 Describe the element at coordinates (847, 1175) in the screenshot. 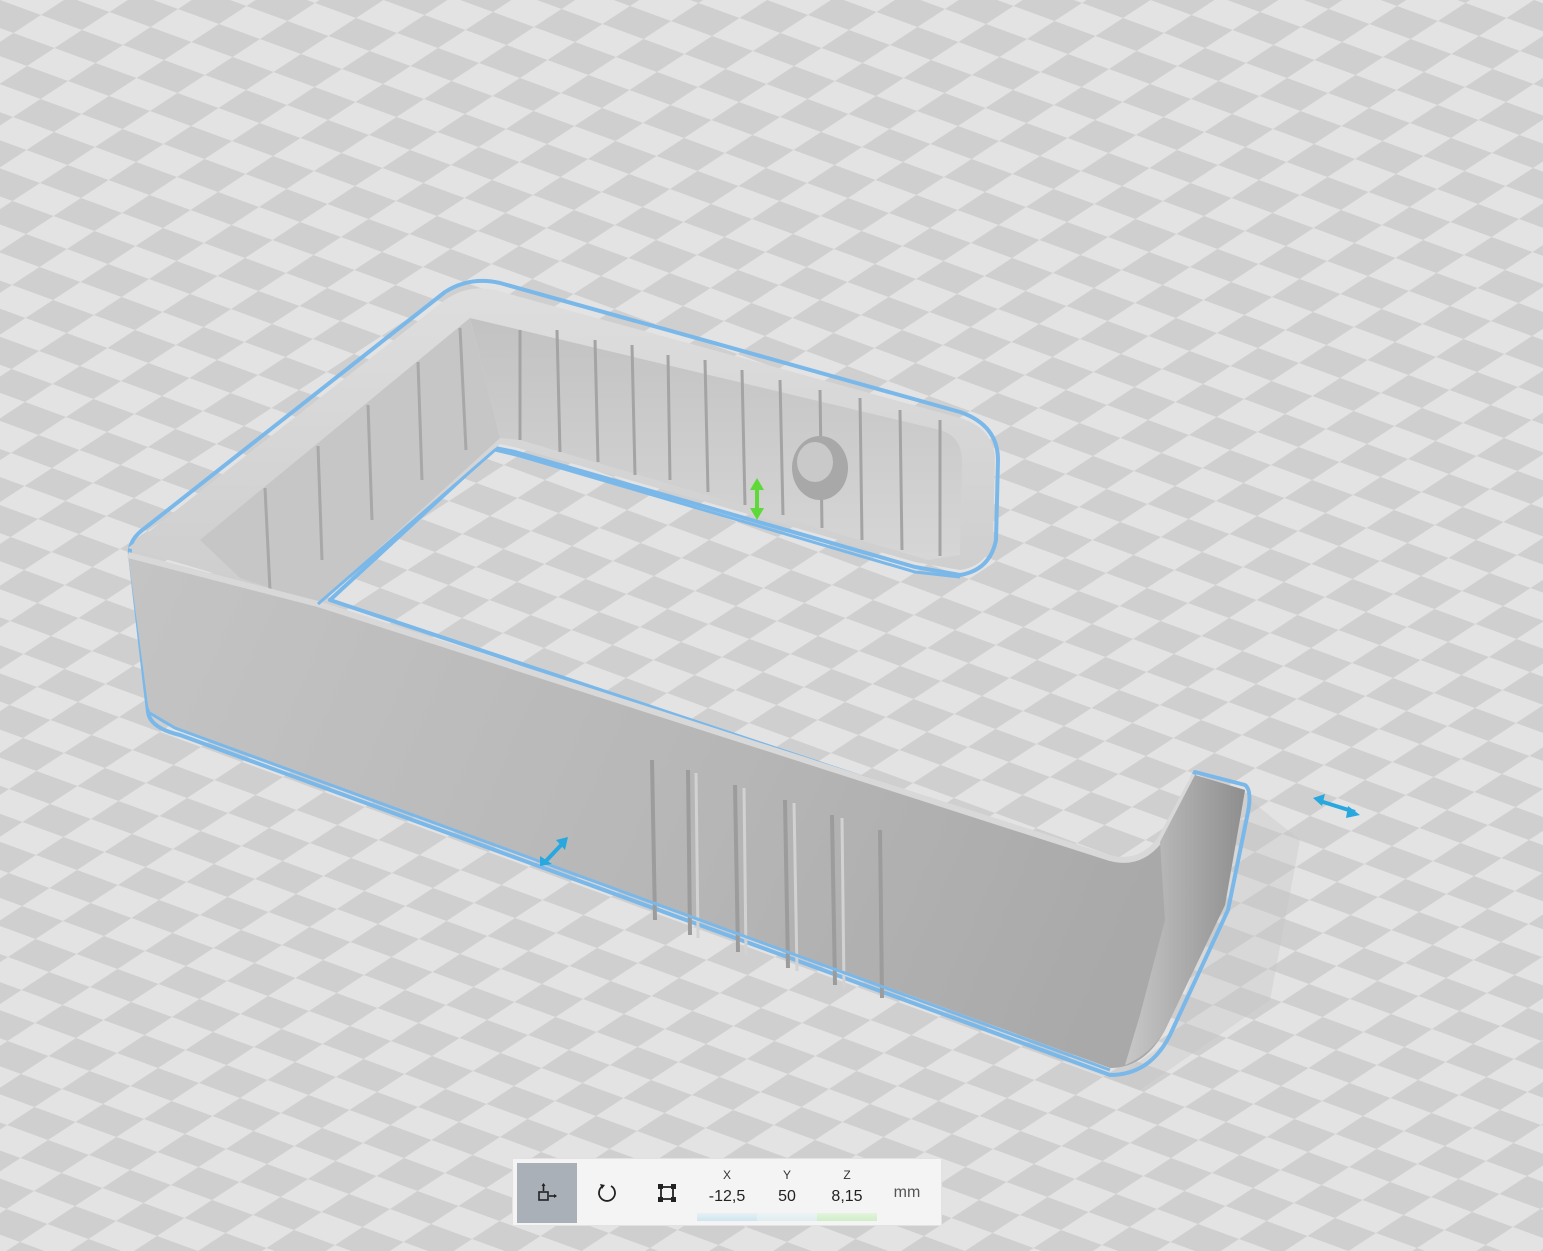

I see `z-axis-label: Z` at that location.